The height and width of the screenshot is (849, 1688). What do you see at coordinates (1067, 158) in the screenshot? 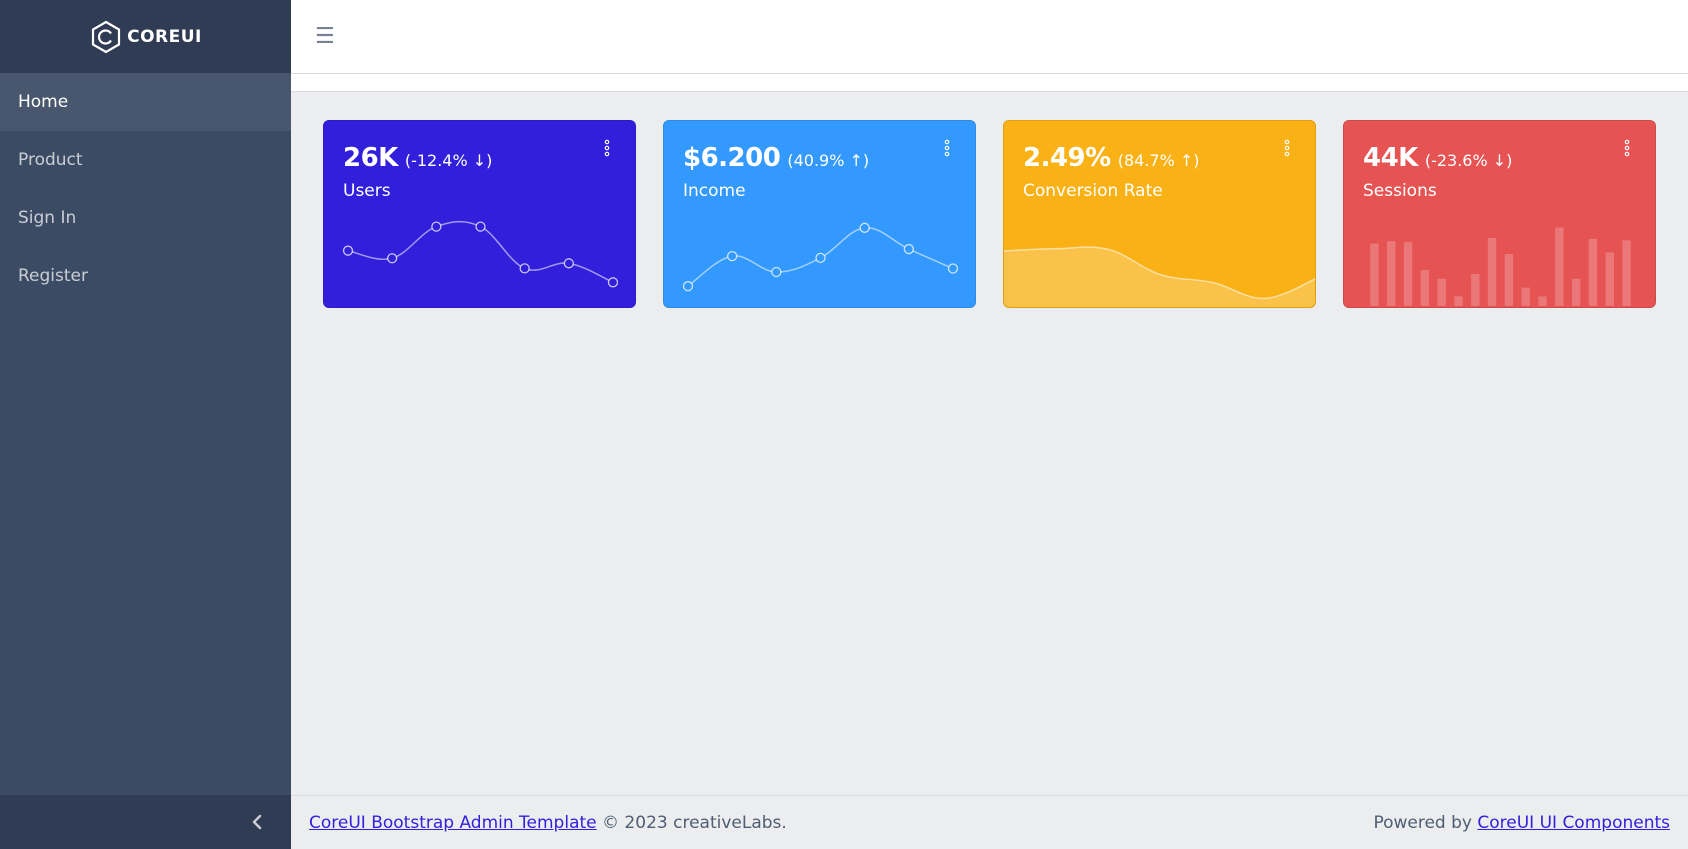
I see `widget-value: 2.49%` at bounding box center [1067, 158].